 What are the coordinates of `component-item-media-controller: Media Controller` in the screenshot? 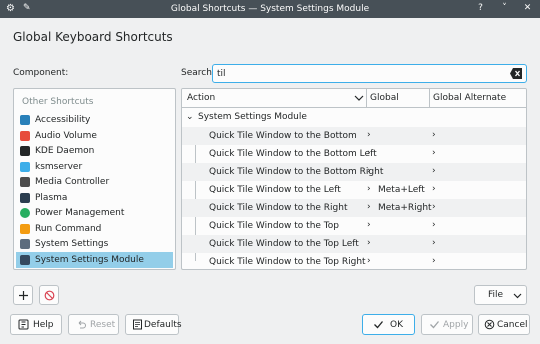 It's located at (94, 182).